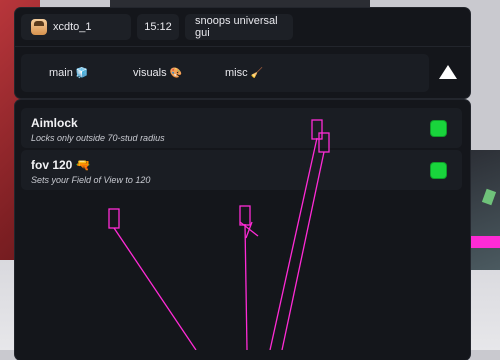 Image resolution: width=500 pixels, height=360 pixels. I want to click on option-title: Aimlock, so click(54, 123).